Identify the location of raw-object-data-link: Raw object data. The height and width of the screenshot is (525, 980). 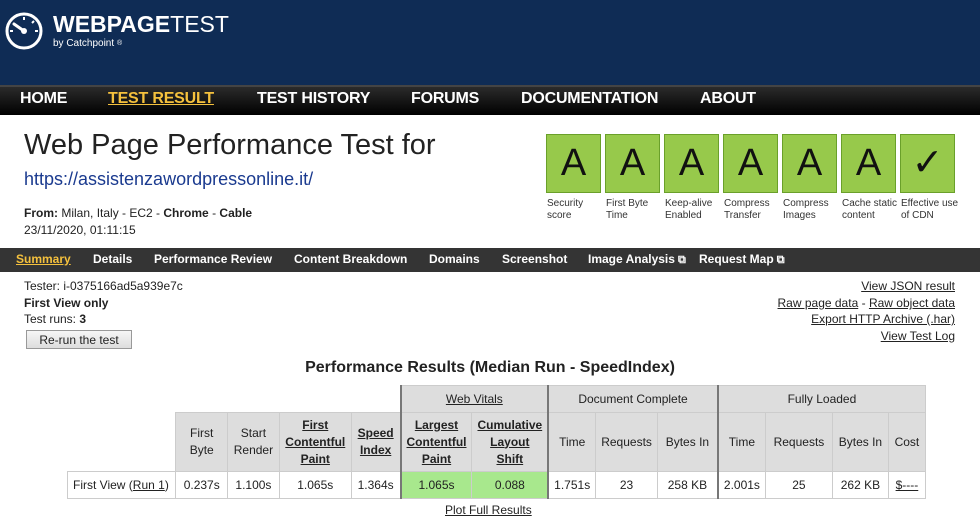
(912, 303).